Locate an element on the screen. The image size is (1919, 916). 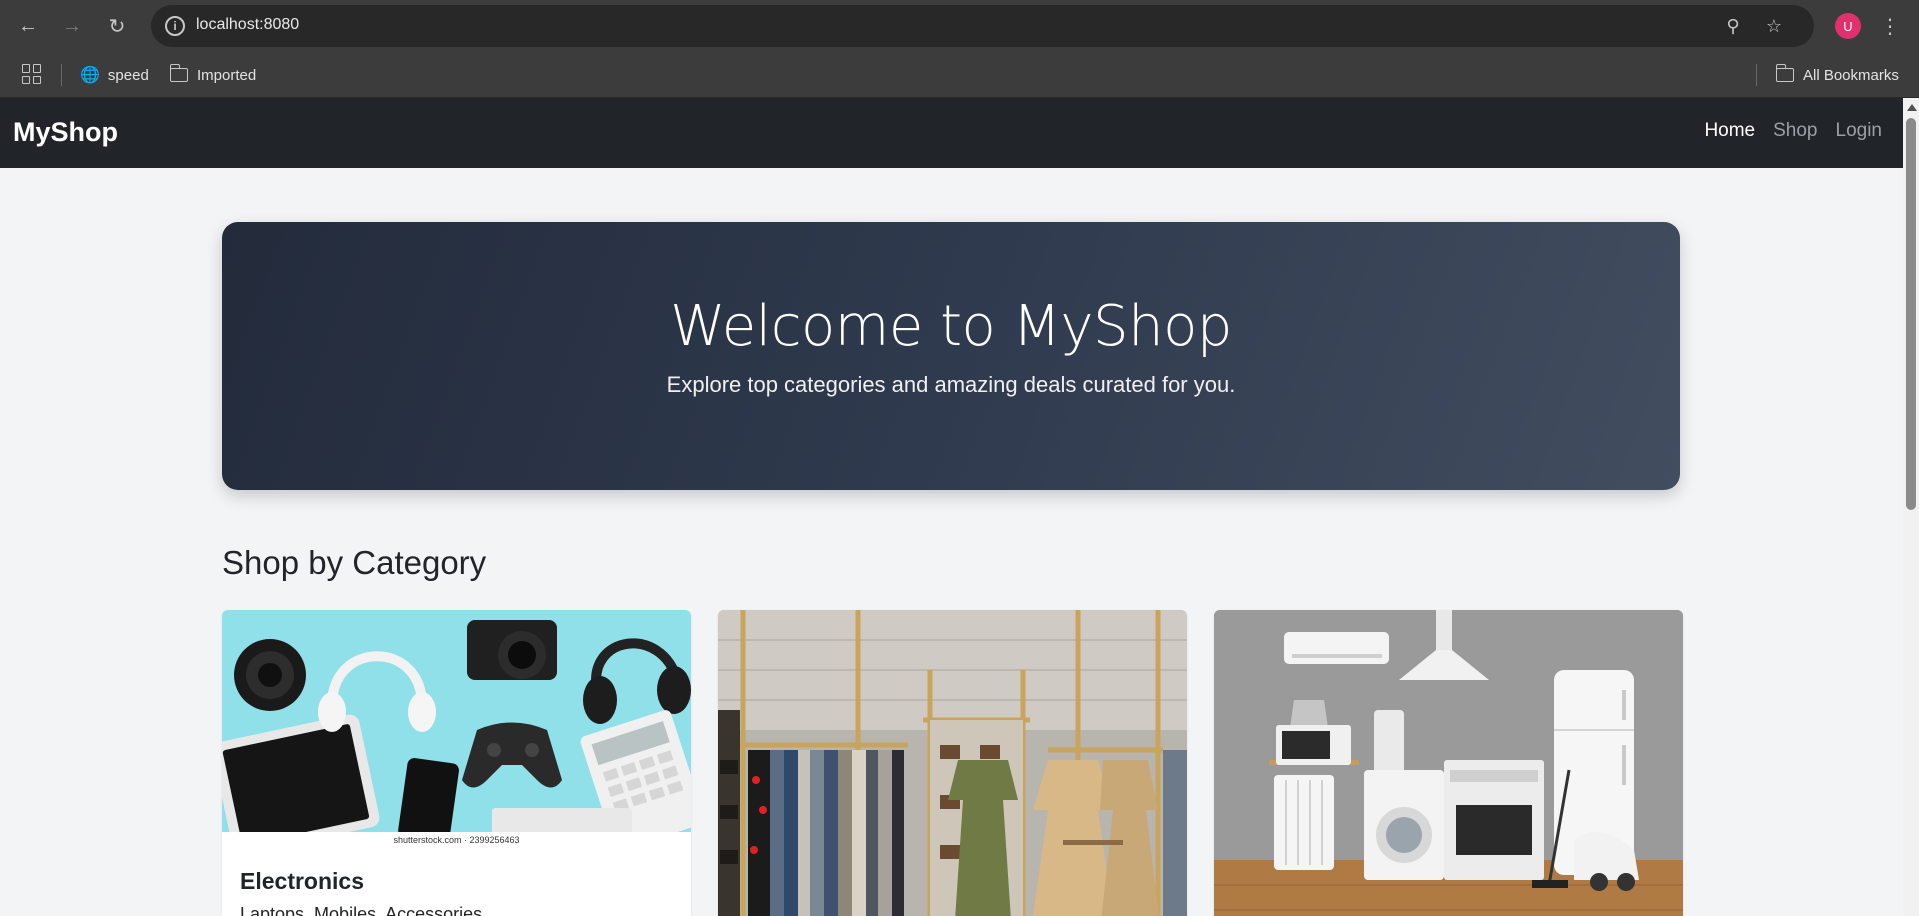
forward-icon: → is located at coordinates (72, 26).